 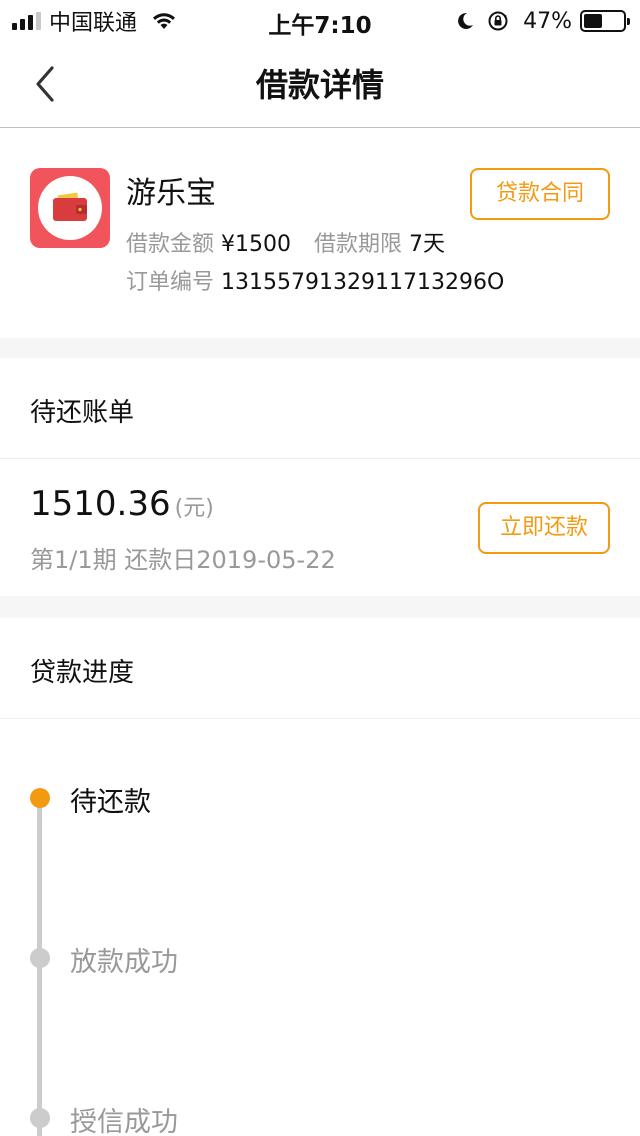 I want to click on page-title: 借款详情, so click(x=319, y=85).